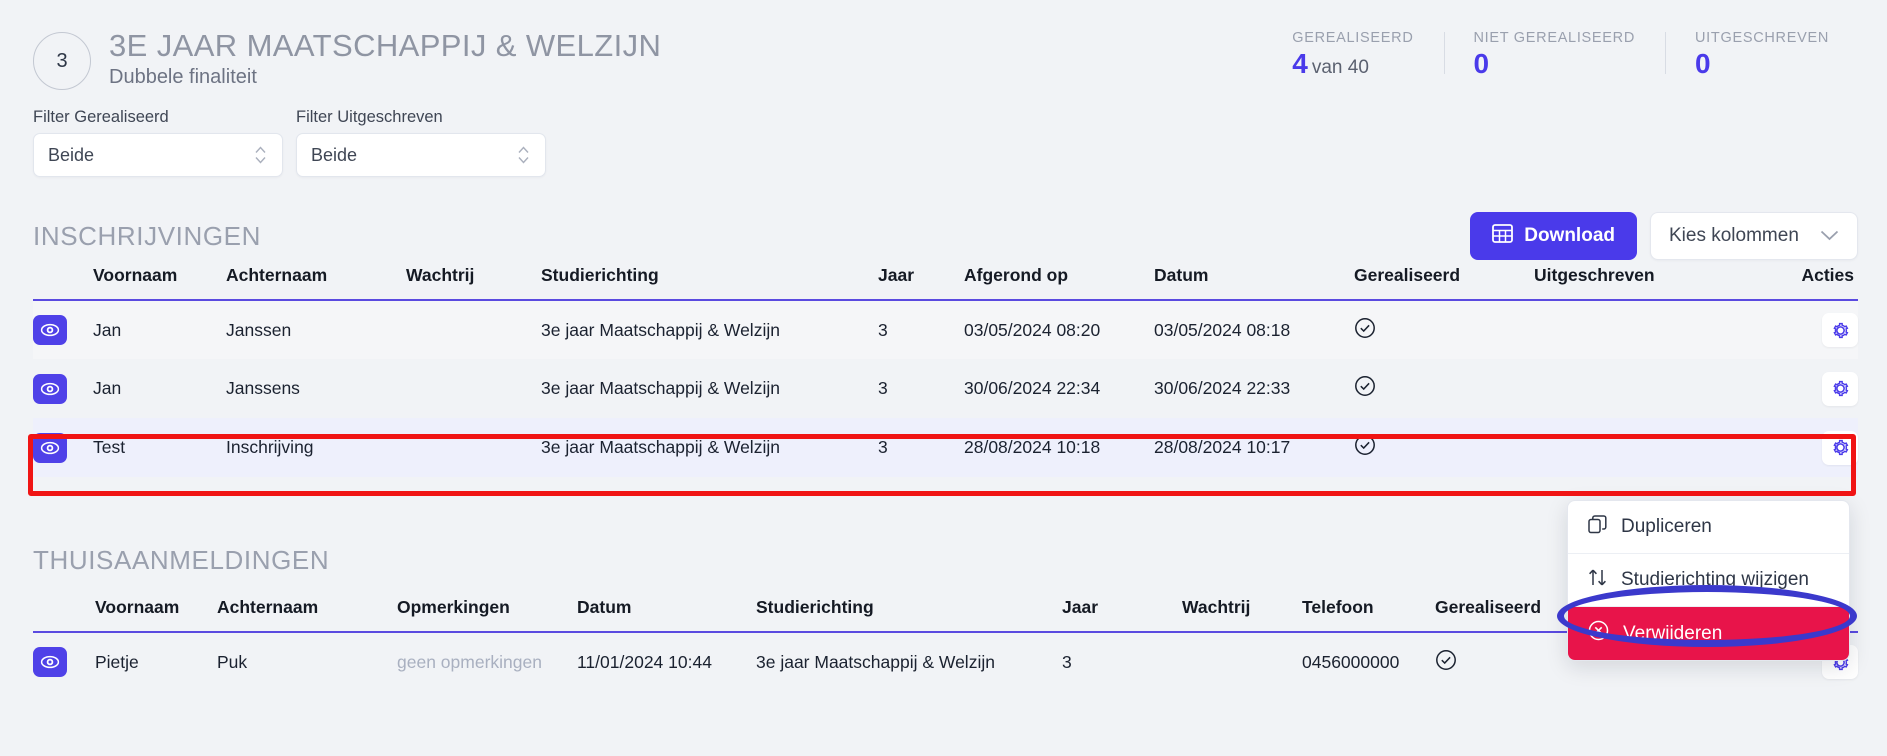 The height and width of the screenshot is (756, 1887). What do you see at coordinates (1340, 67) in the screenshot?
I see `stat-suffix: van 40` at bounding box center [1340, 67].